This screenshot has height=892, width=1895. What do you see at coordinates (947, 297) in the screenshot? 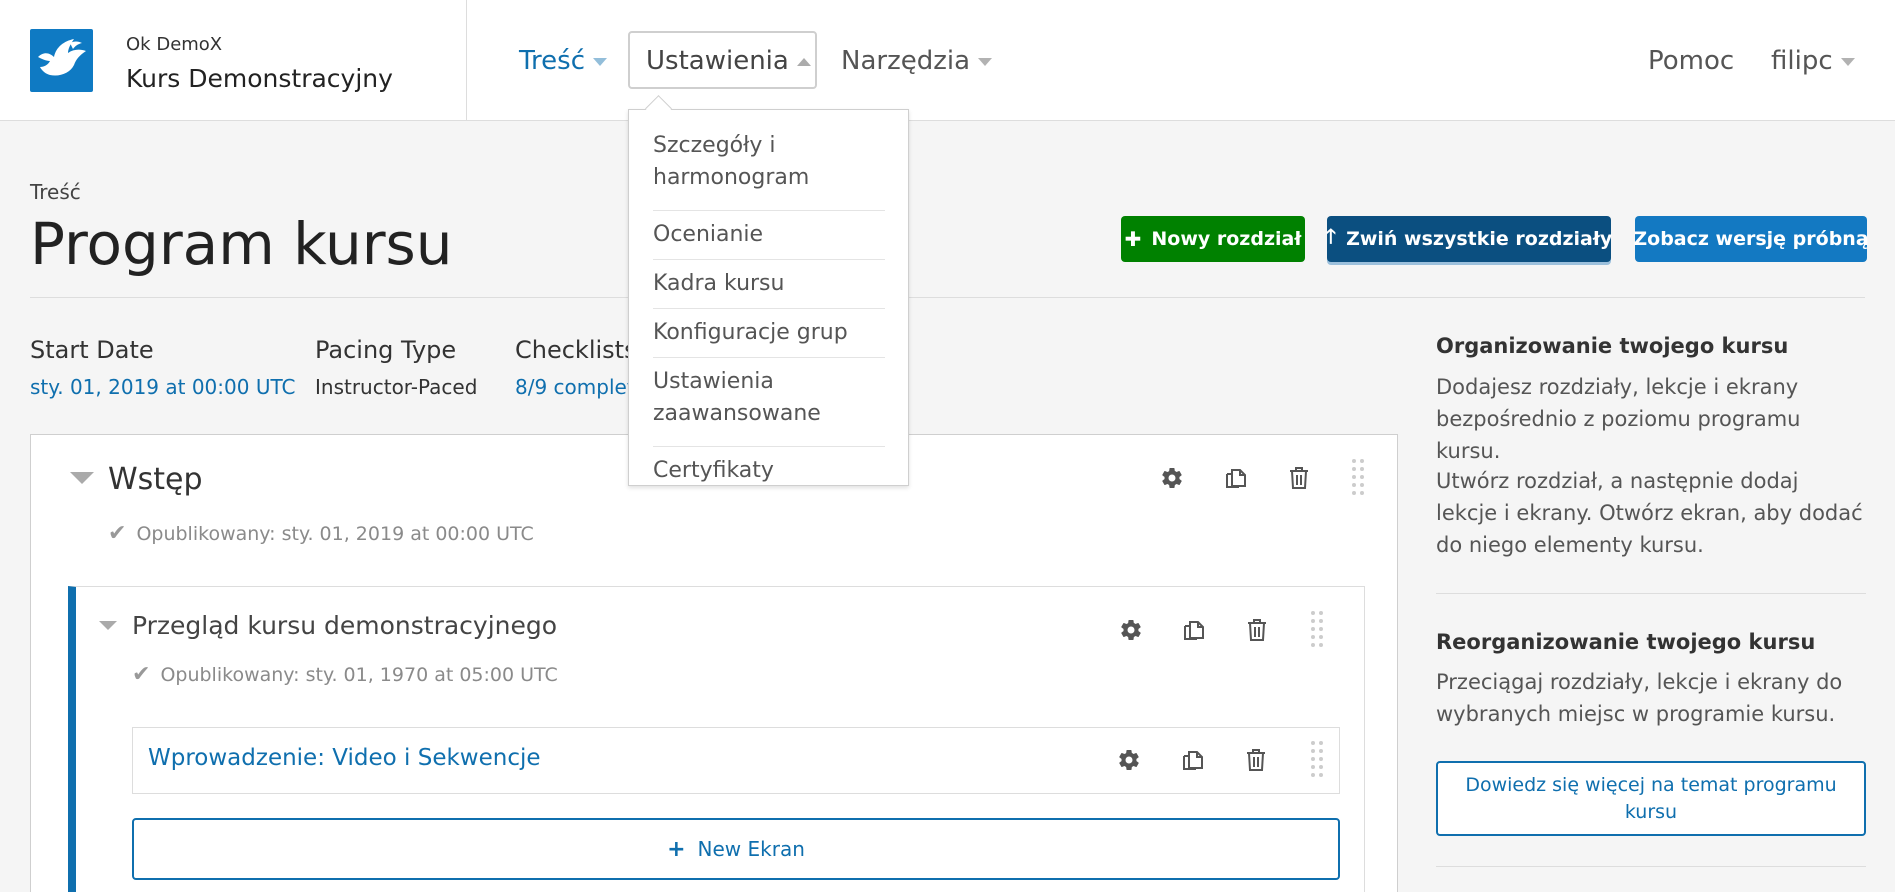
I see `divider` at bounding box center [947, 297].